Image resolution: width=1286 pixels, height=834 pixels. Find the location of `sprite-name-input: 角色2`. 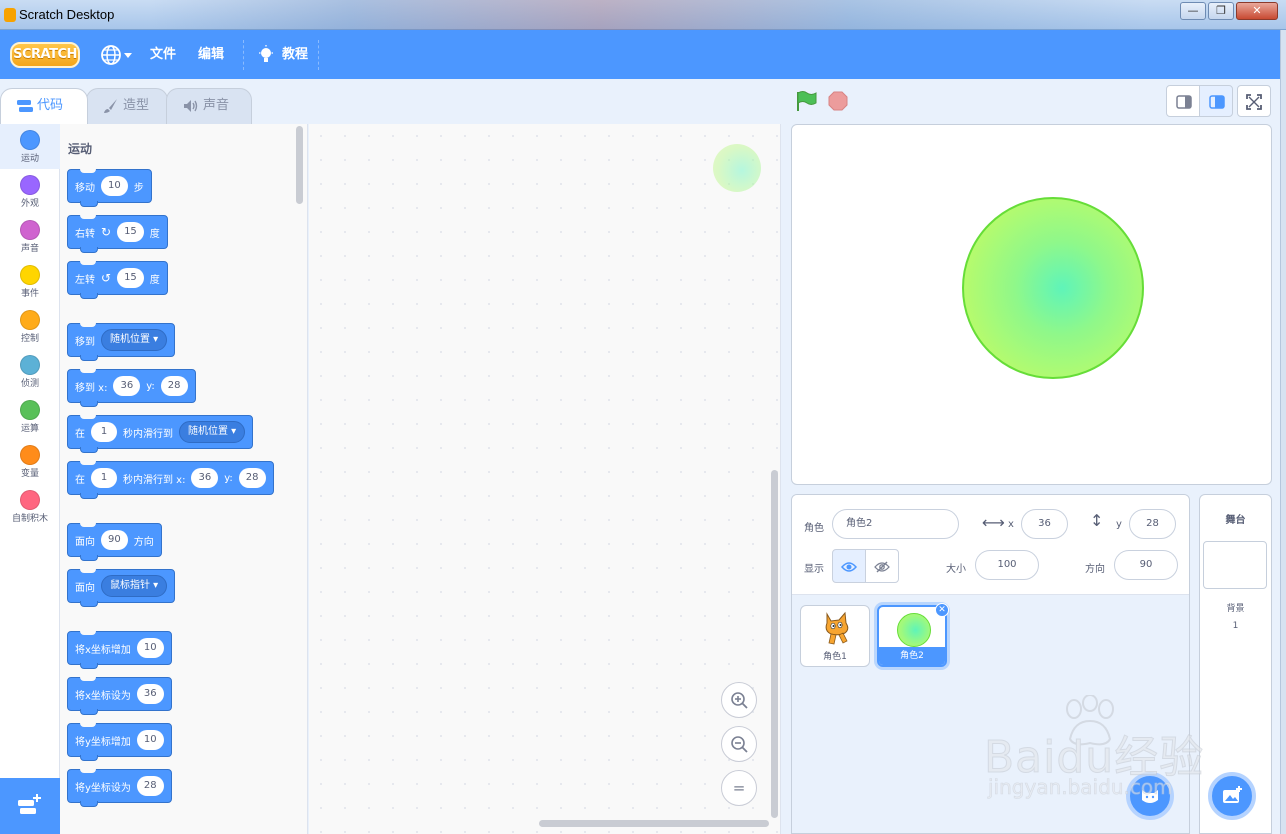

sprite-name-input: 角色2 is located at coordinates (895, 524).